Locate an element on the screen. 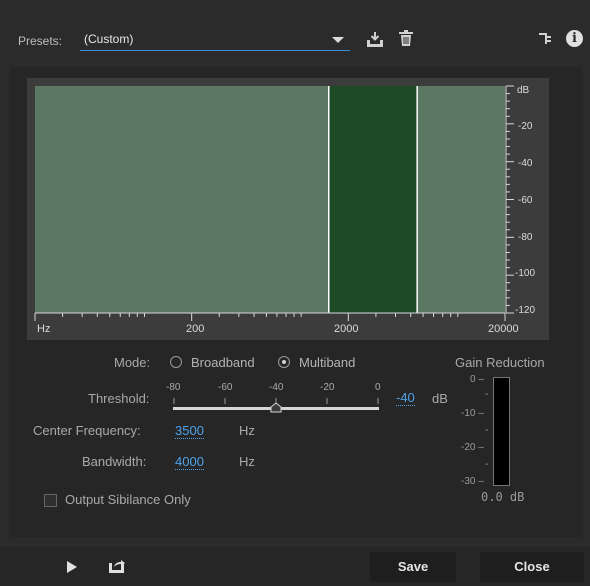 The image size is (590, 586). threshold-value: -40 is located at coordinates (405, 398).